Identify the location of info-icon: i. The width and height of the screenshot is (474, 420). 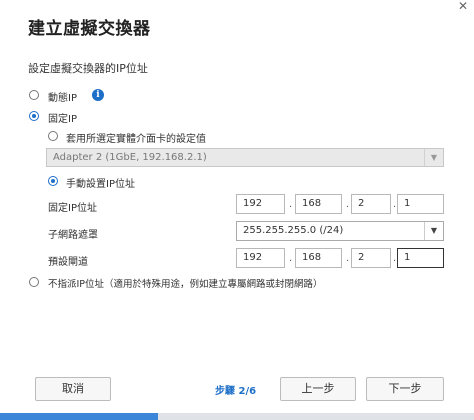
(98, 95).